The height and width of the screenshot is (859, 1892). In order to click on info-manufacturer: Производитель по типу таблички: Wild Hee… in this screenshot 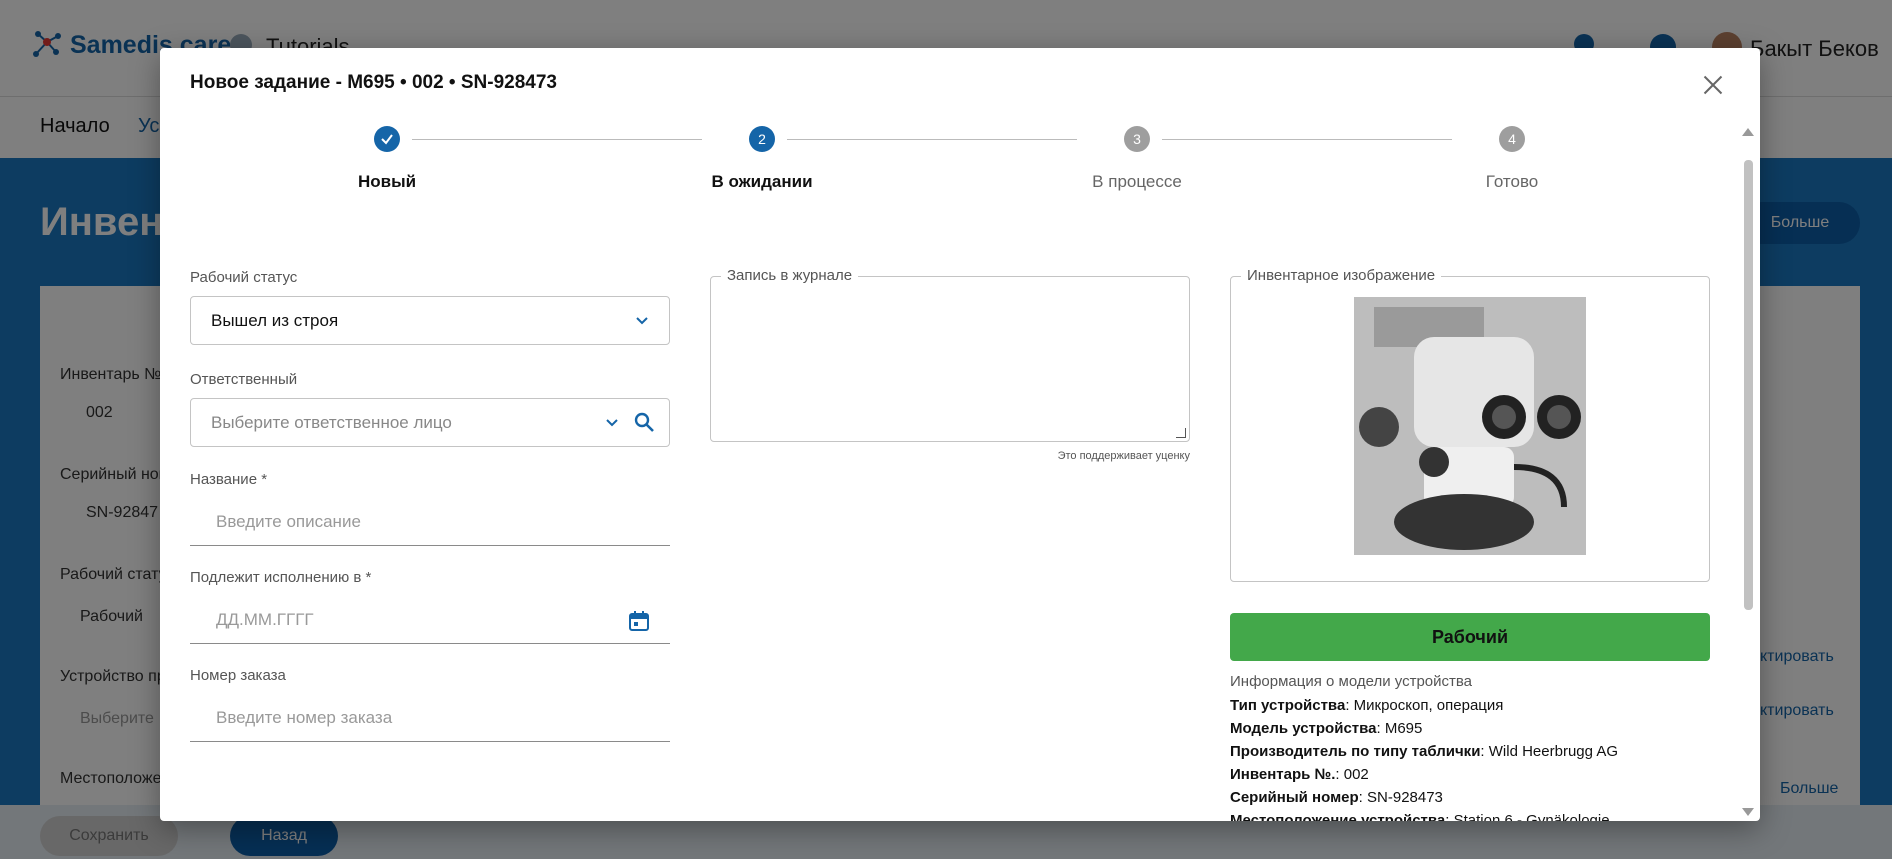, I will do `click(1424, 751)`.